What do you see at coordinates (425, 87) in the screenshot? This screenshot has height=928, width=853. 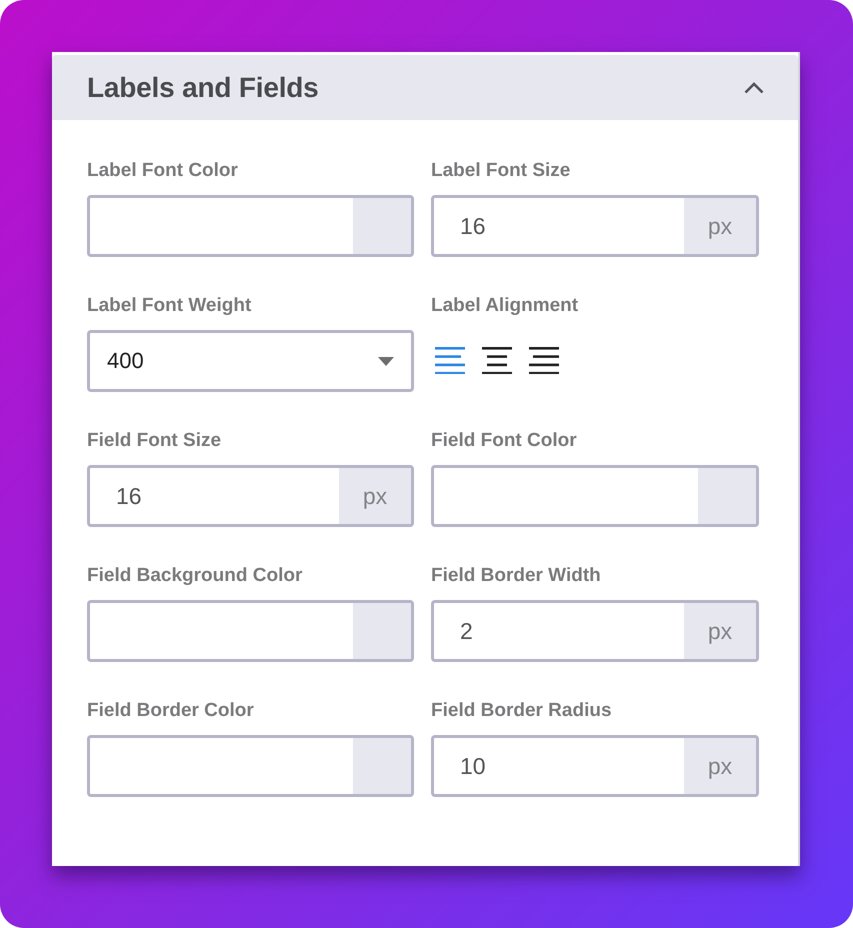 I see `panel-header: Labels and Fields` at bounding box center [425, 87].